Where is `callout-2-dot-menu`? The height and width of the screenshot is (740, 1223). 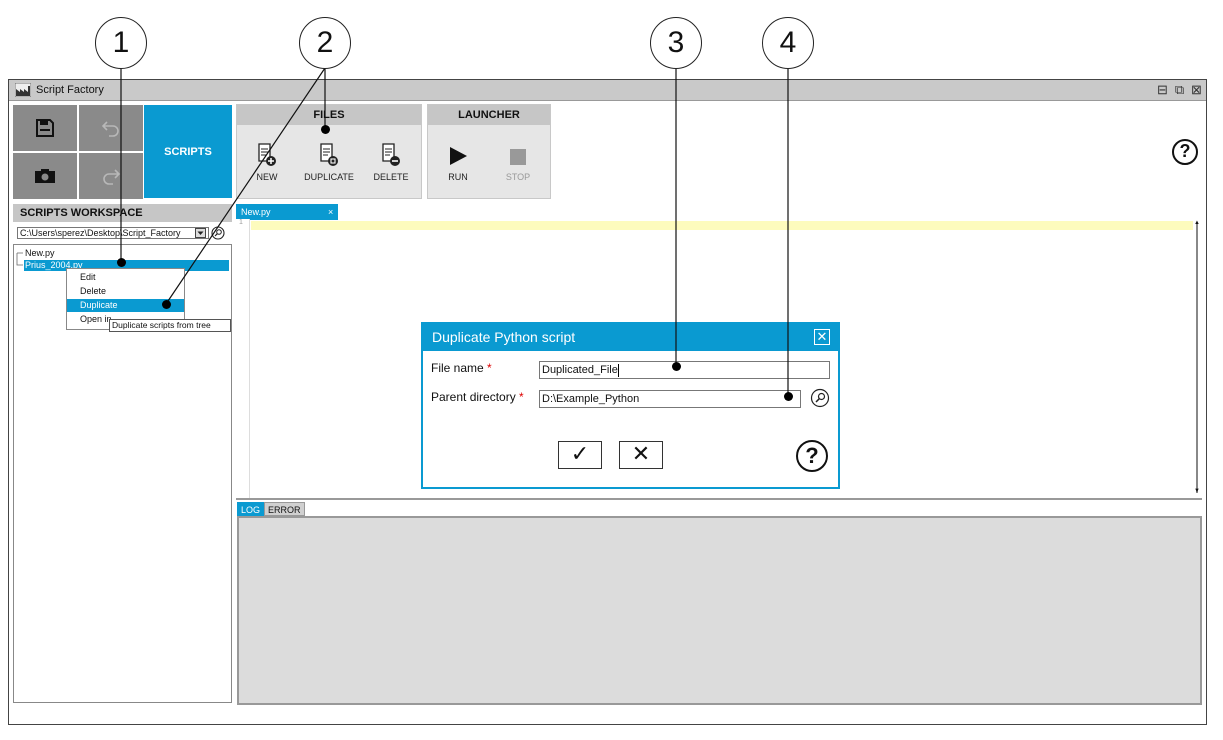 callout-2-dot-menu is located at coordinates (166, 304).